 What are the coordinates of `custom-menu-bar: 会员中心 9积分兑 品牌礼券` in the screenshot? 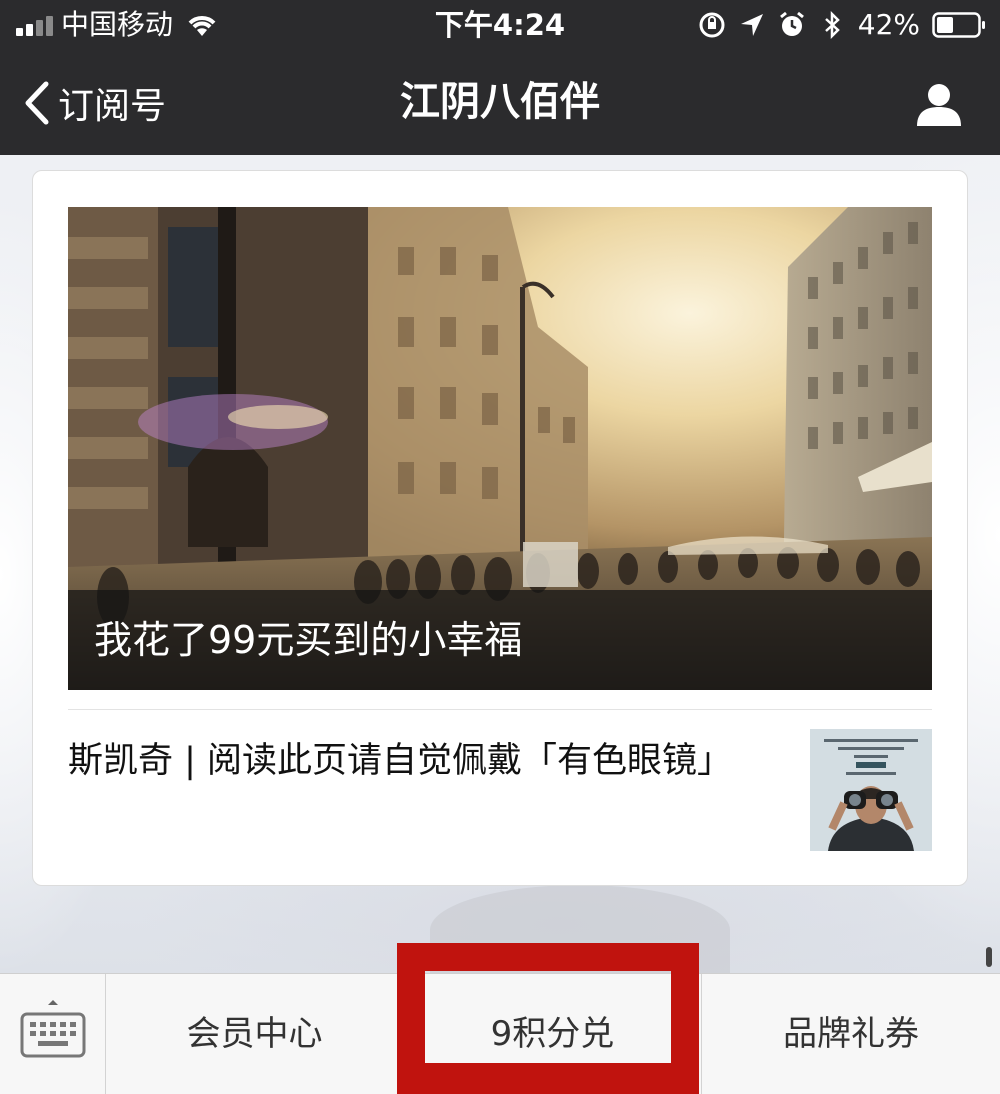 It's located at (500, 1033).